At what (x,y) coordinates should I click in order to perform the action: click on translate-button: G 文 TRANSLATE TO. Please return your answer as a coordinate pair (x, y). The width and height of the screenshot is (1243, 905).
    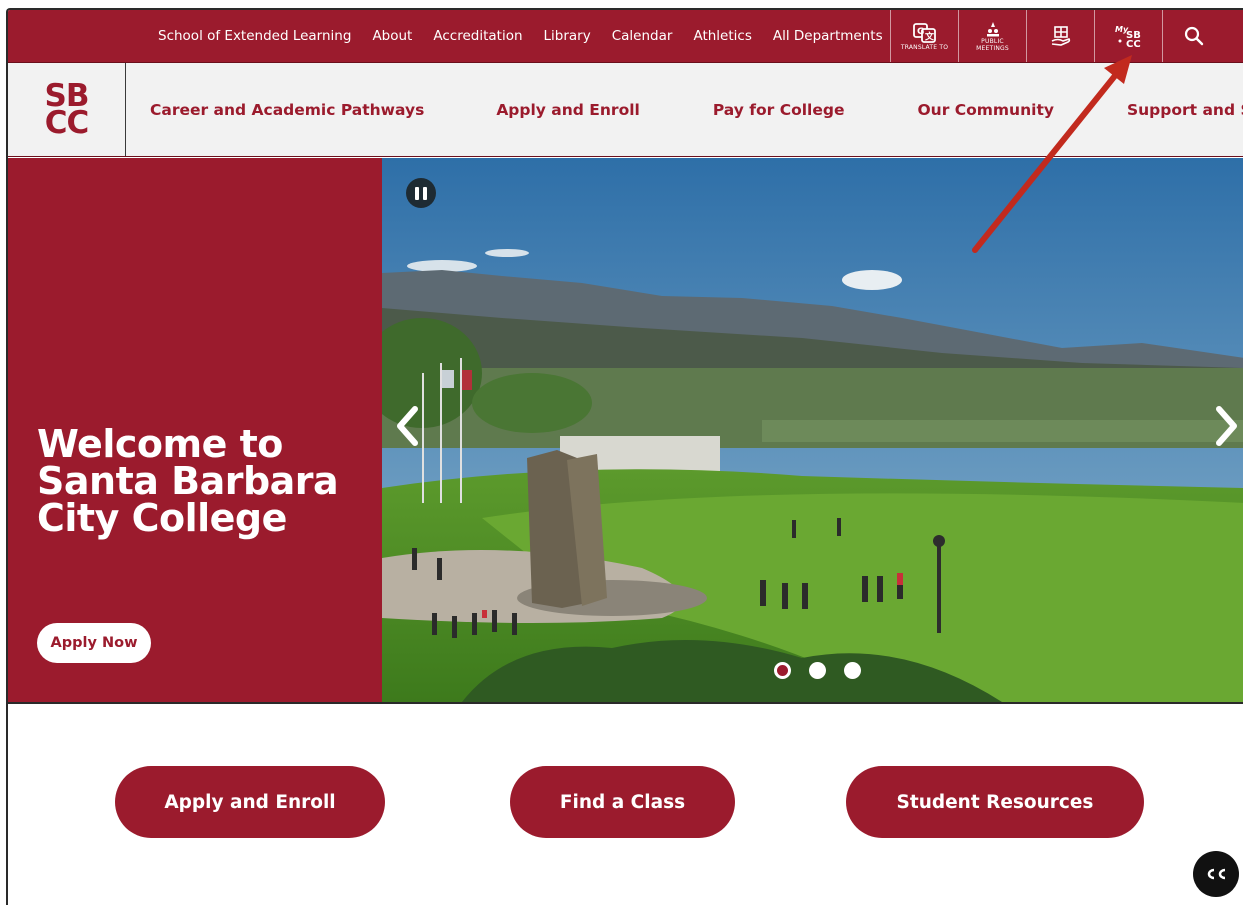
    Looking at the image, I should click on (924, 36).